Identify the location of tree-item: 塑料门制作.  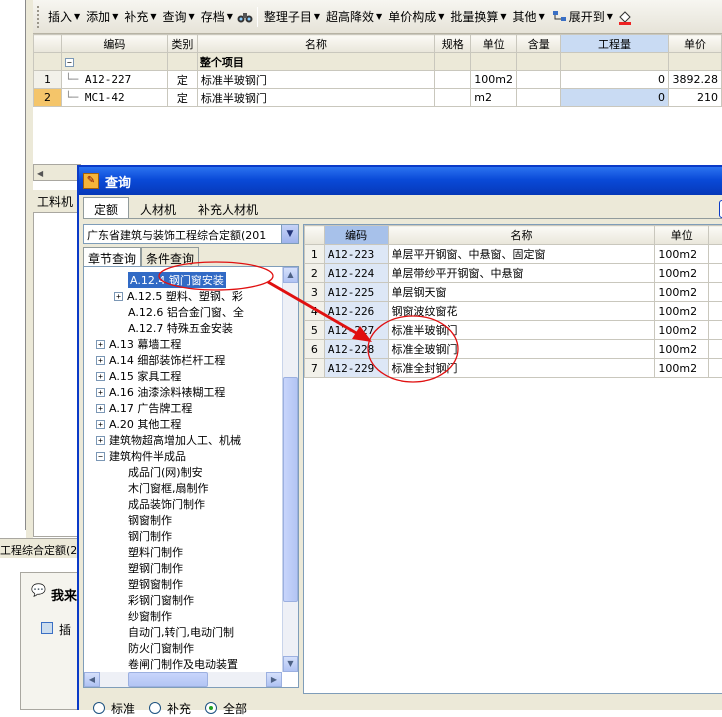
(155, 552).